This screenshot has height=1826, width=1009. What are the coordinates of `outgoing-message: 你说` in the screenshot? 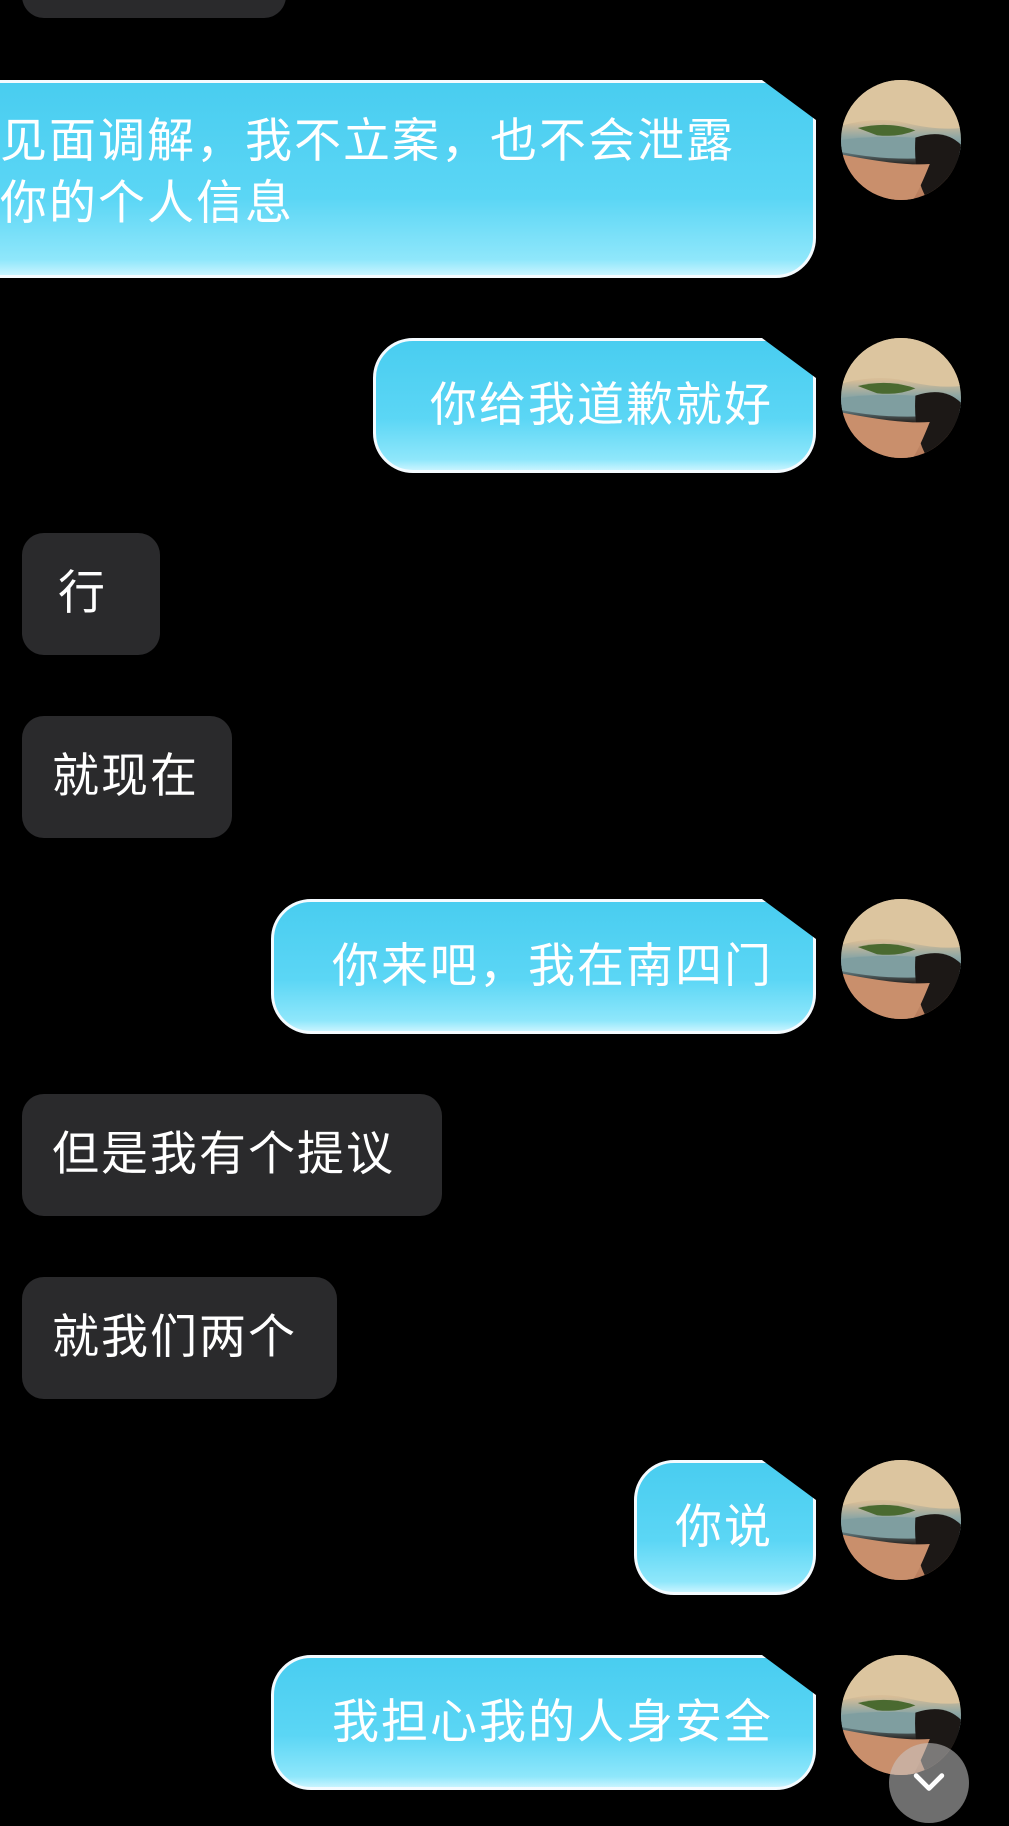 It's located at (725, 1527).